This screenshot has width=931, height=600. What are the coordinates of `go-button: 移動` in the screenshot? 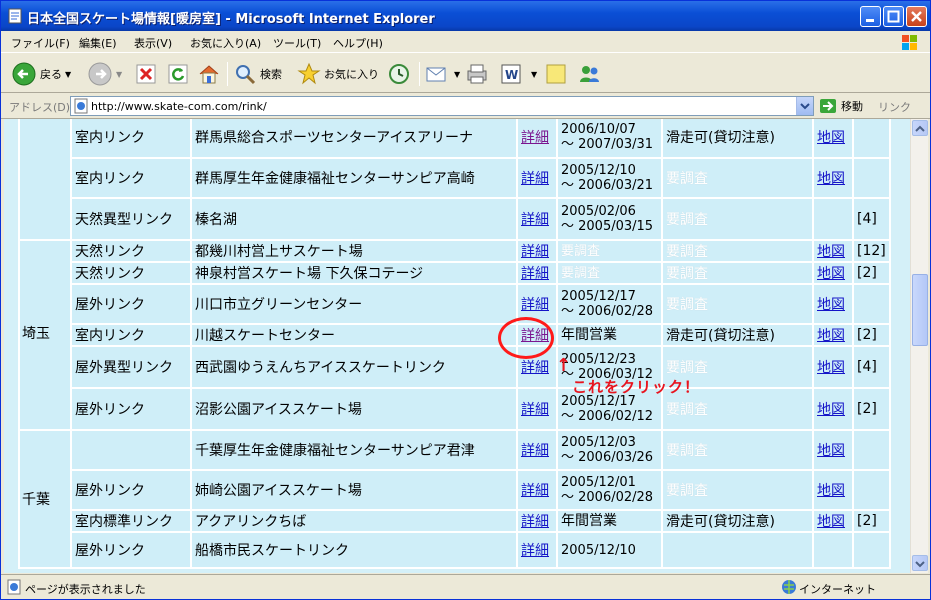 It's located at (841, 106).